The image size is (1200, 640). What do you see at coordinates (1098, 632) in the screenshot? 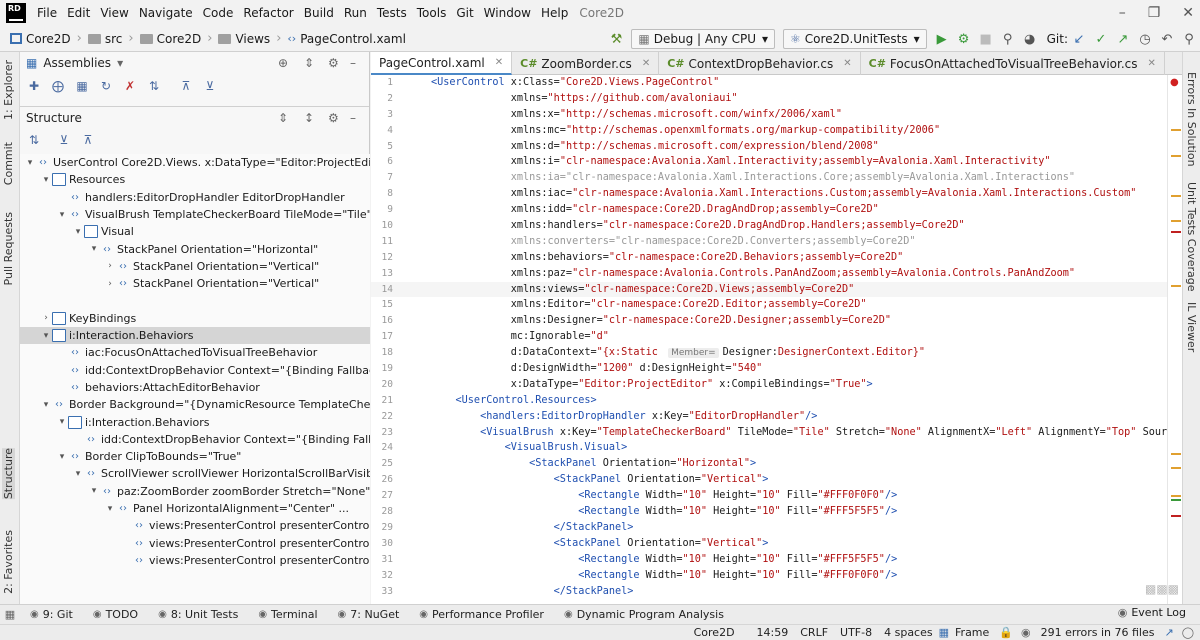
I see `status-errors: 291 errors in 76 files` at bounding box center [1098, 632].